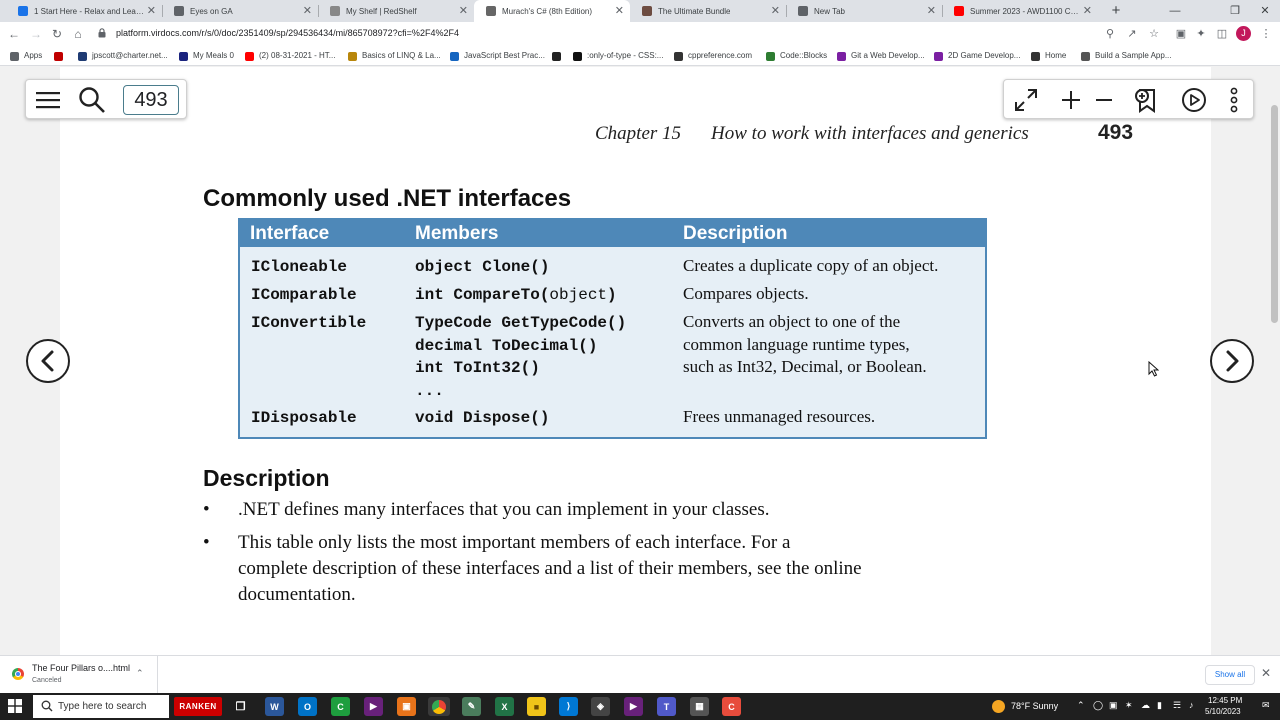  What do you see at coordinates (240, 11) in the screenshot?
I see `browser-tab: Eyes on GA ✕` at bounding box center [240, 11].